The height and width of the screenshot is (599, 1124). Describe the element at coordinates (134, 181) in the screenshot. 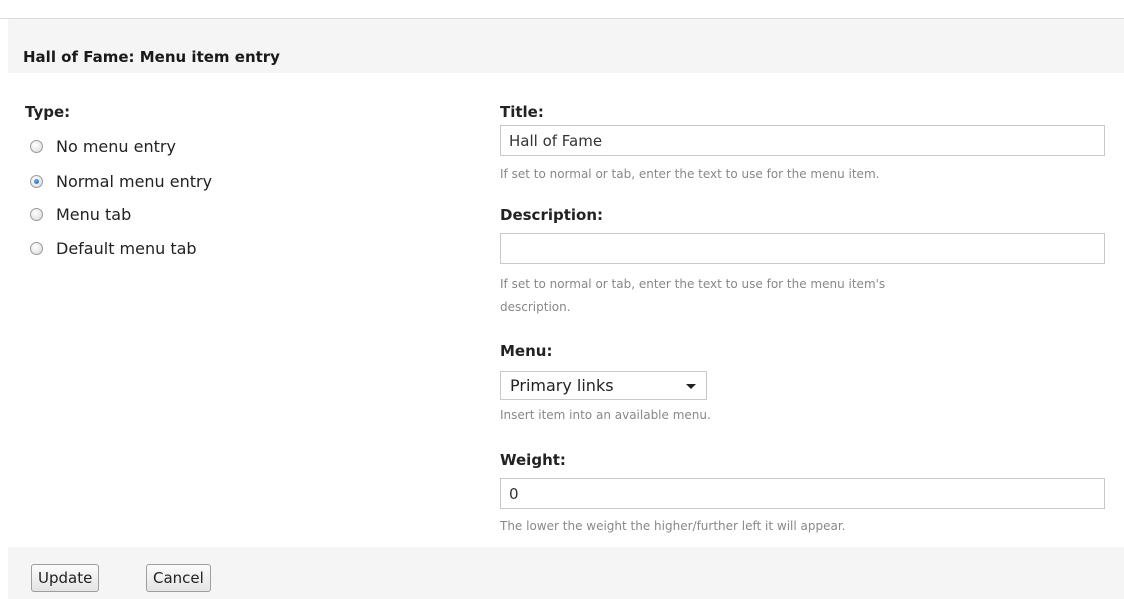

I see `radio-label: Normal menu entry` at that location.